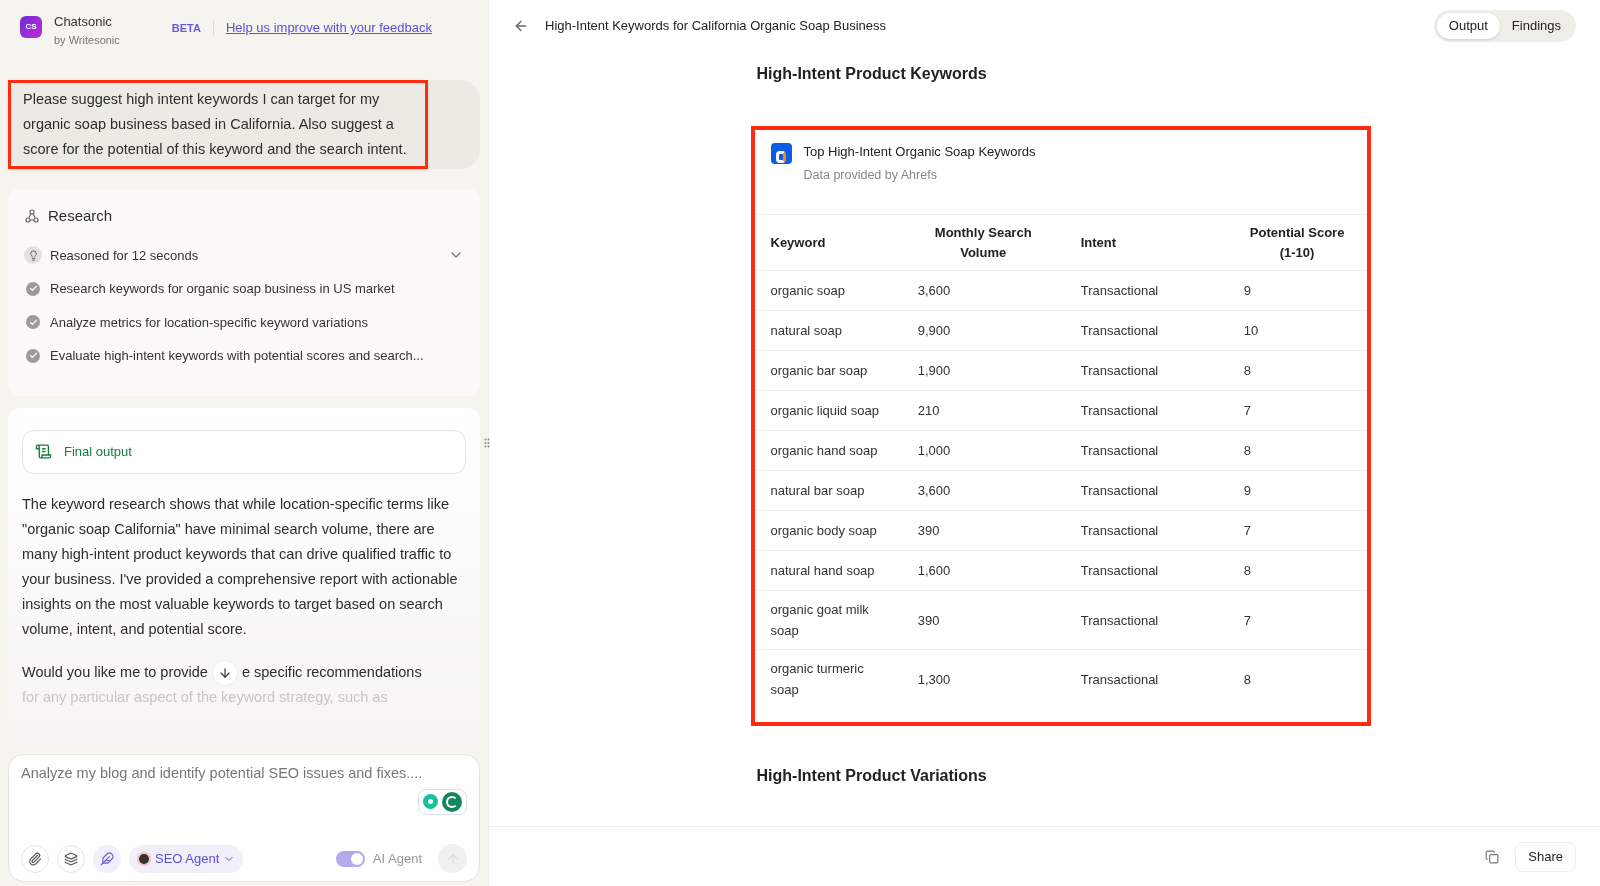 Image resolution: width=1600 pixels, height=886 pixels. What do you see at coordinates (828, 450) in the screenshot?
I see `table-cell: organic hand soap` at bounding box center [828, 450].